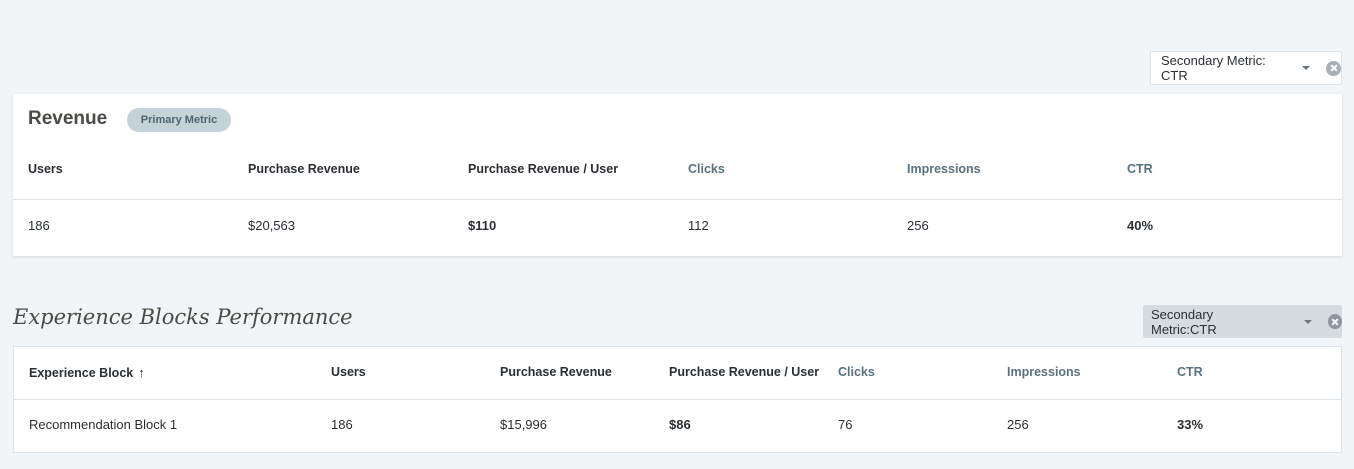 The image size is (1354, 469). Describe the element at coordinates (1213, 68) in the screenshot. I see `secondary-metric-label: Secondary Metric: CTR` at that location.